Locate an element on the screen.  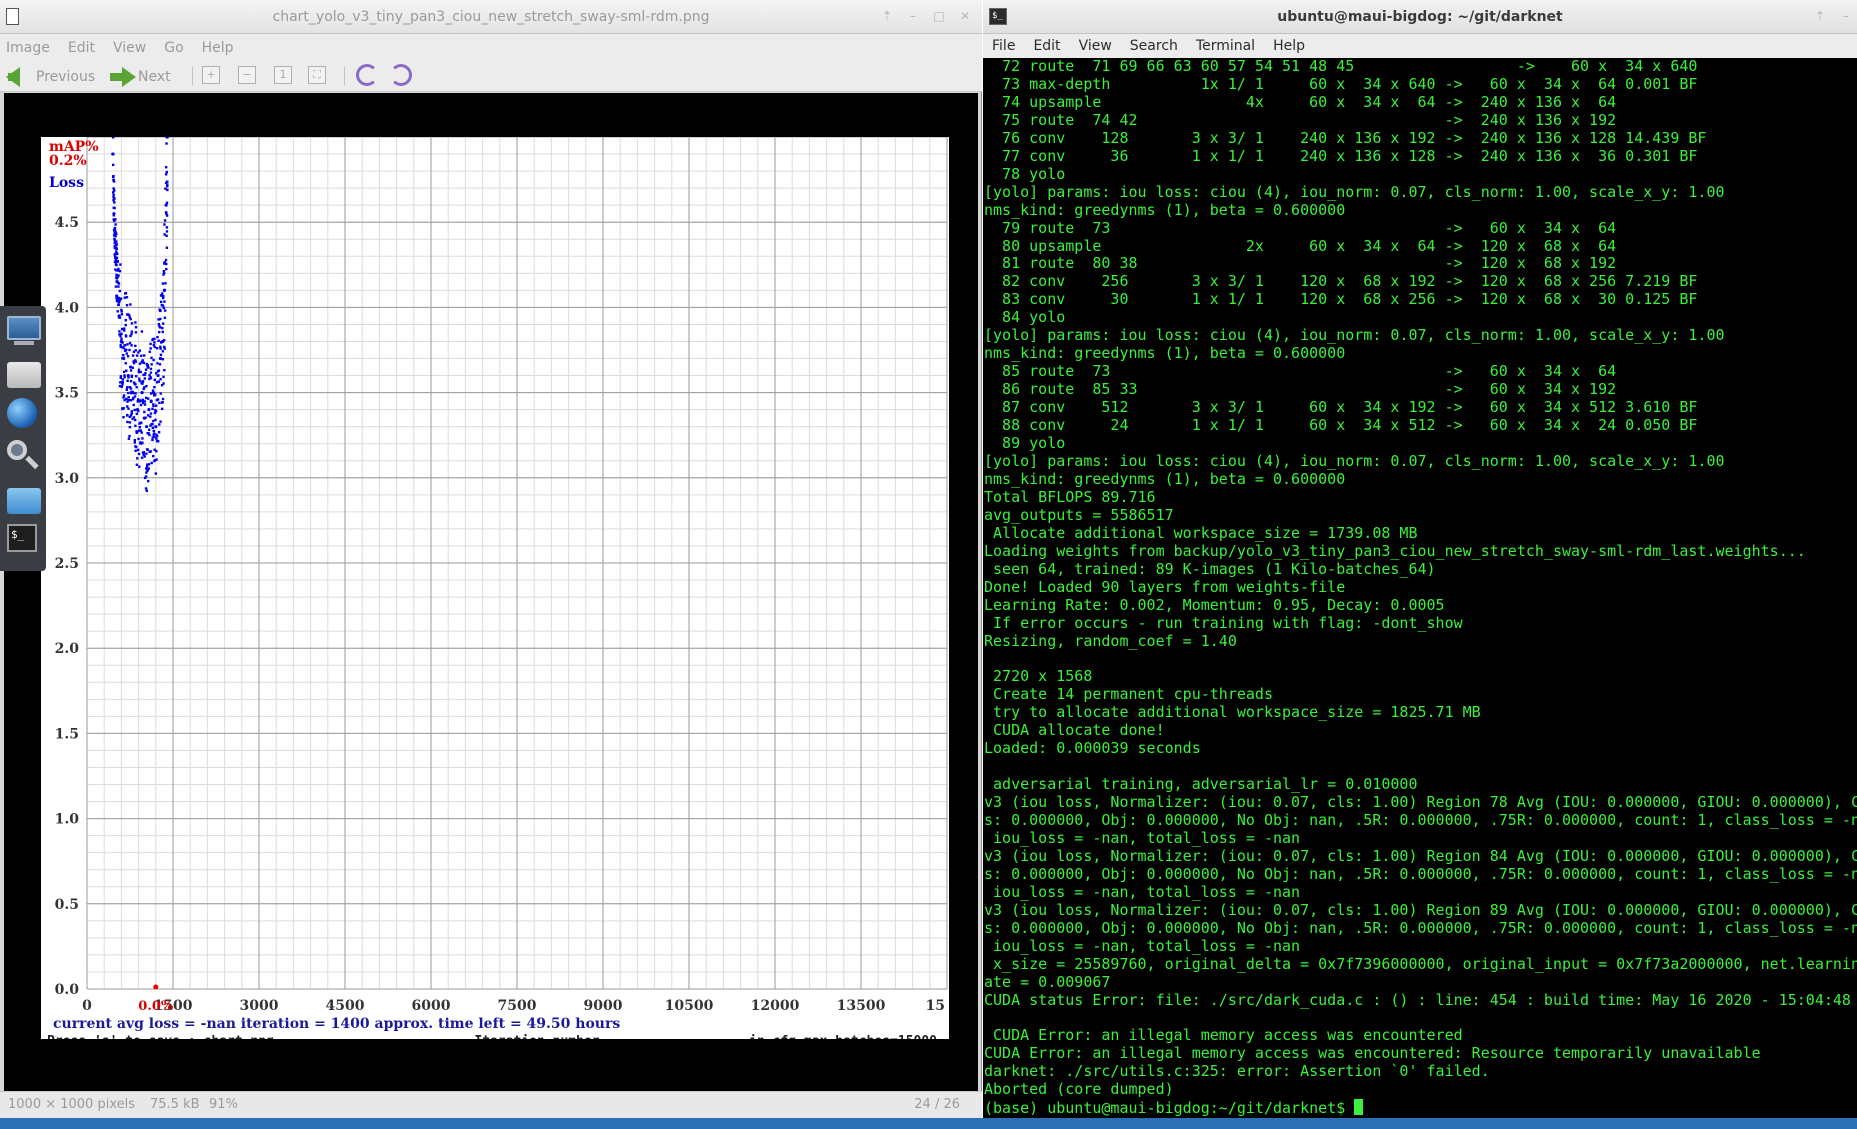
menu-search: Search is located at coordinates (1154, 46).